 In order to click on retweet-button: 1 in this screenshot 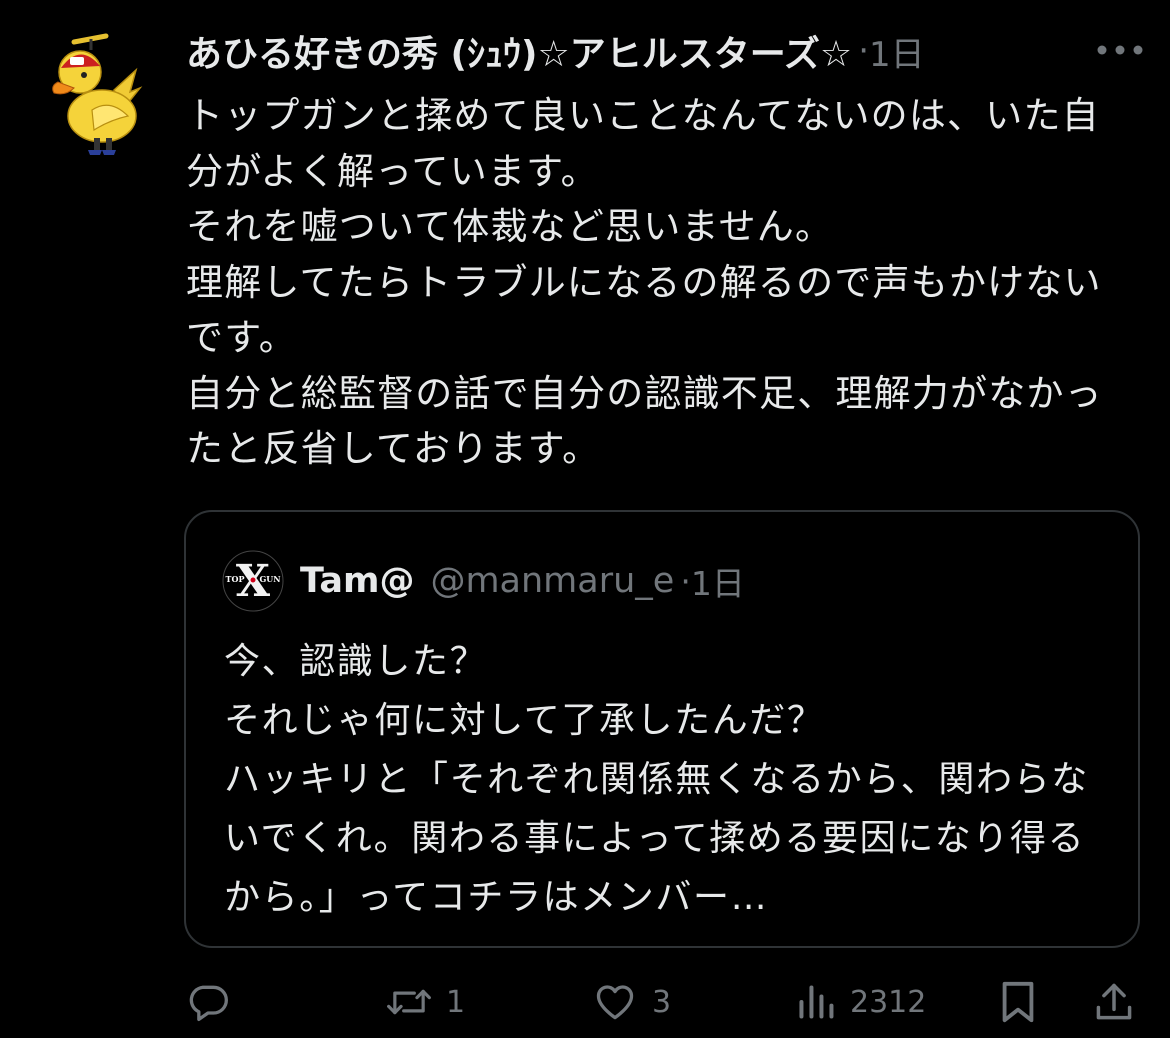, I will do `click(425, 1002)`.